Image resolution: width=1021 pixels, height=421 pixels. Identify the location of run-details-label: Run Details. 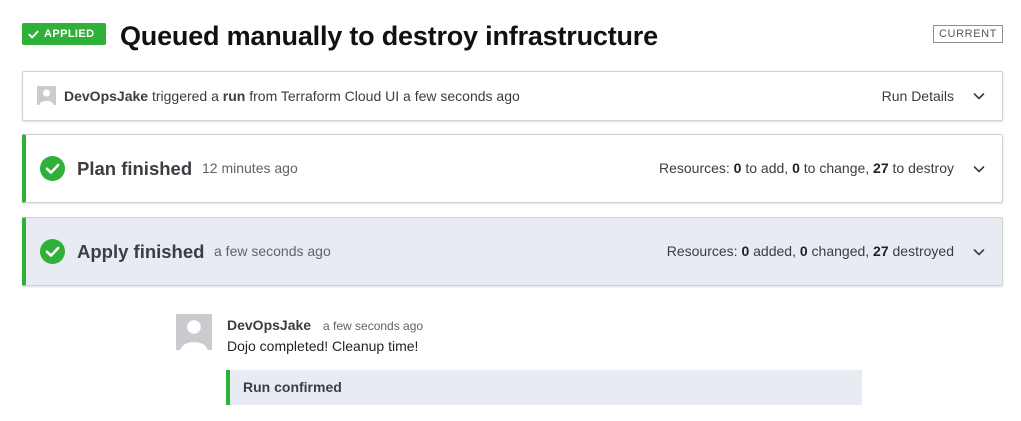
(918, 96).